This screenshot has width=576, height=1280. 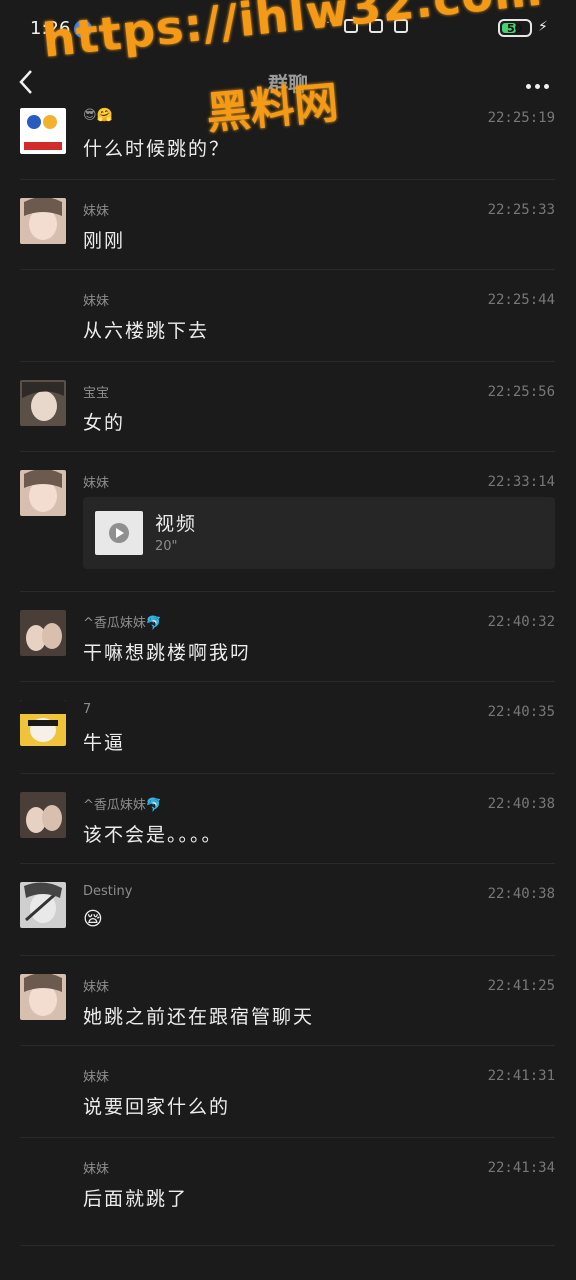 I want to click on message-text: 后面就跳了, so click(x=136, y=1199).